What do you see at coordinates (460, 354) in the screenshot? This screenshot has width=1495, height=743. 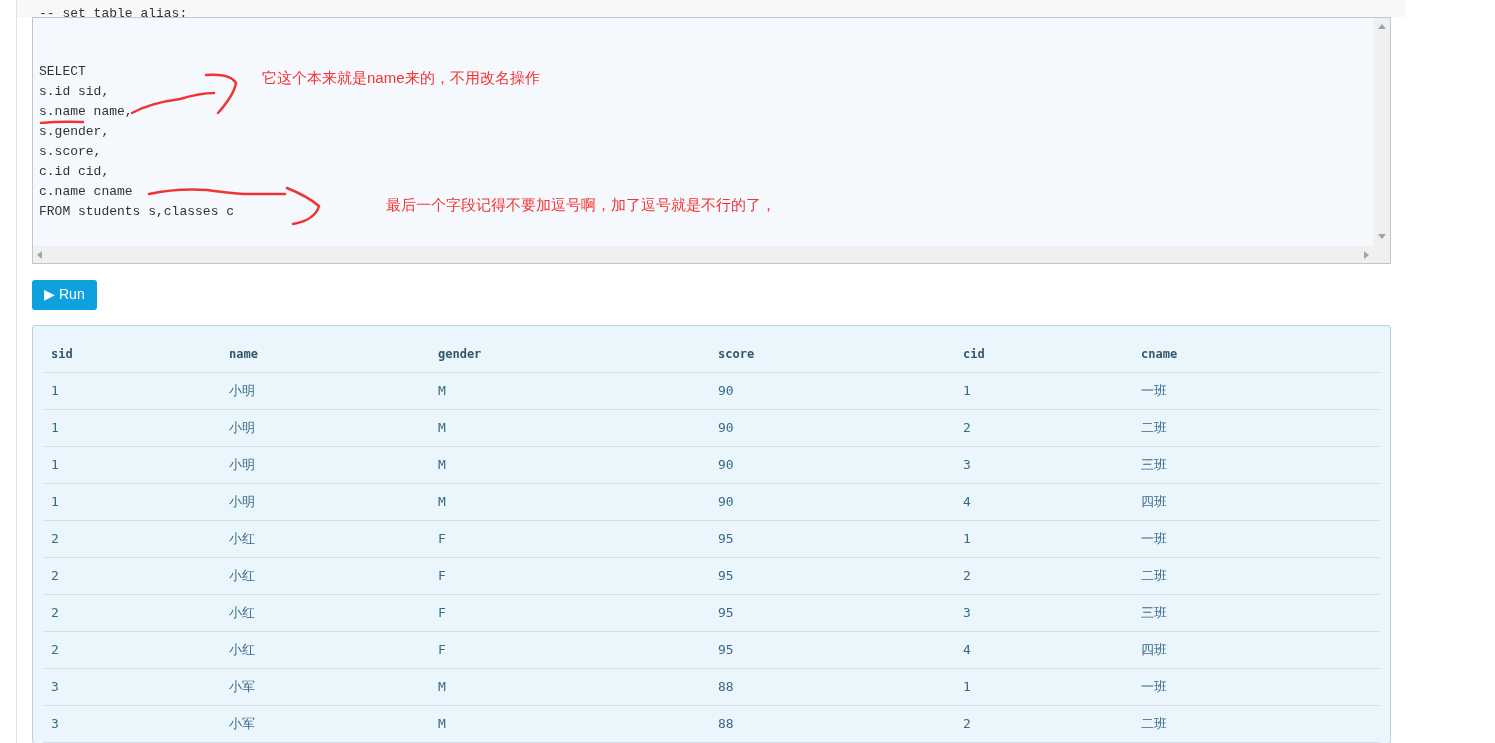 I see `column-header: gender` at bounding box center [460, 354].